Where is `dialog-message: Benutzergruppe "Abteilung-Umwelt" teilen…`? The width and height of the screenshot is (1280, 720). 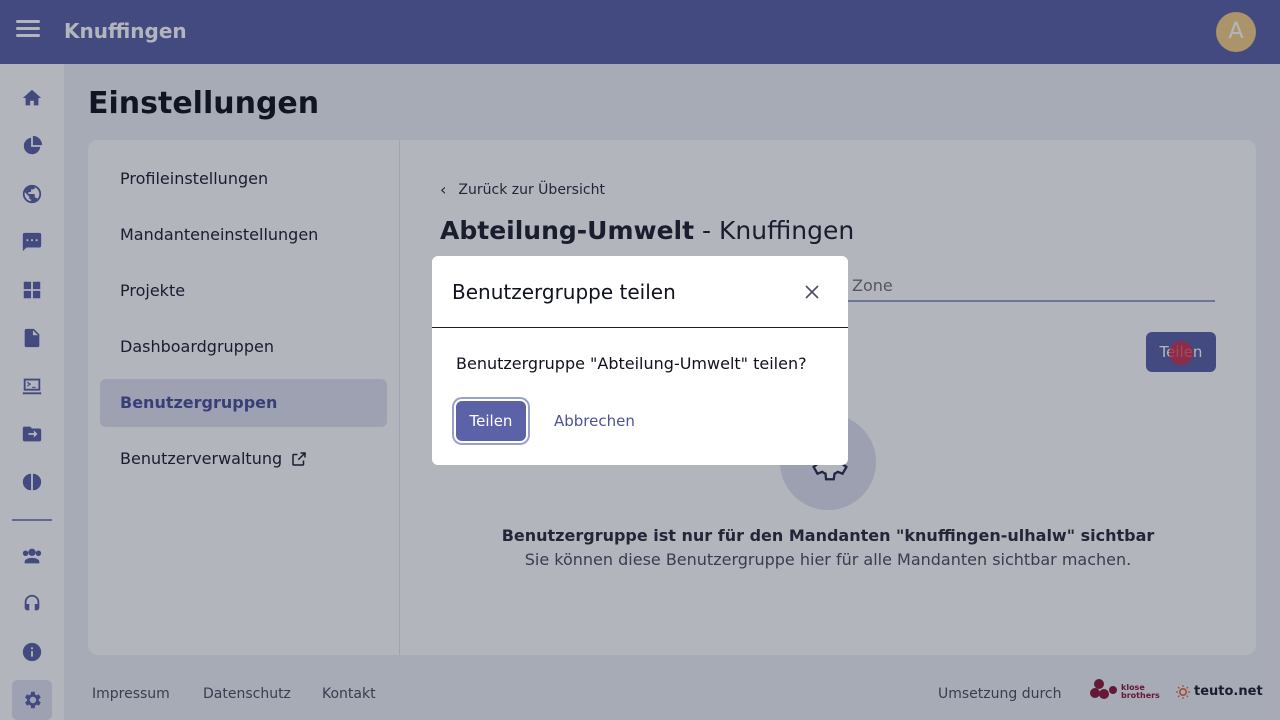 dialog-message: Benutzergruppe "Abteilung-Umwelt" teilen… is located at coordinates (631, 363).